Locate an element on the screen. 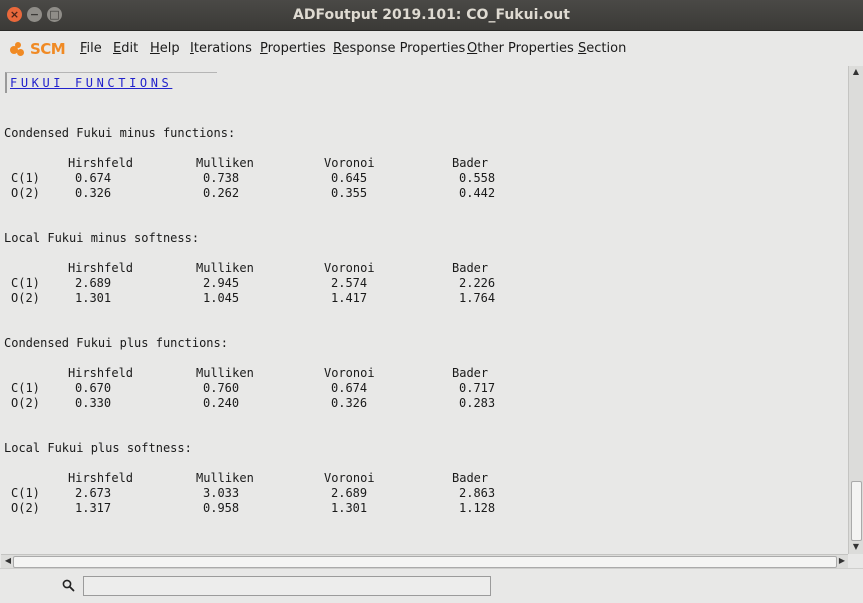  menu-iterations-rest: terations is located at coordinates (222, 48).